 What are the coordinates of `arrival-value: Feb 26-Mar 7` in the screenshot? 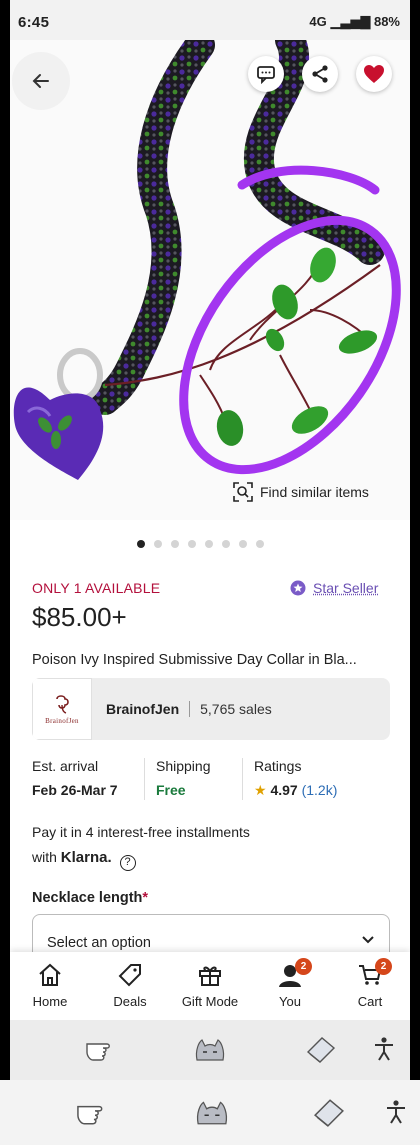 It's located at (75, 790).